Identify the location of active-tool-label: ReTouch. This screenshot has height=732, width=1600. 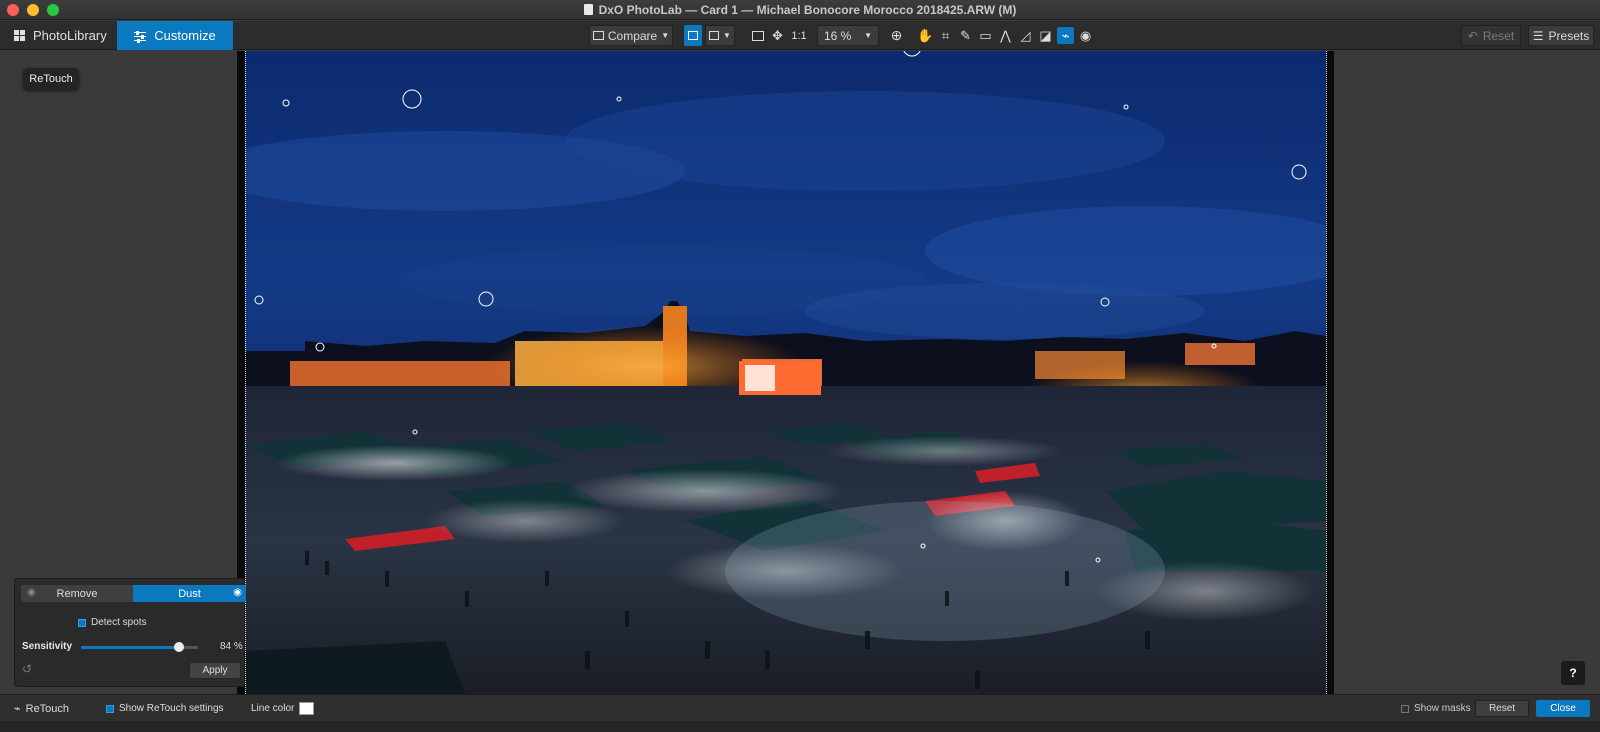
(47, 708).